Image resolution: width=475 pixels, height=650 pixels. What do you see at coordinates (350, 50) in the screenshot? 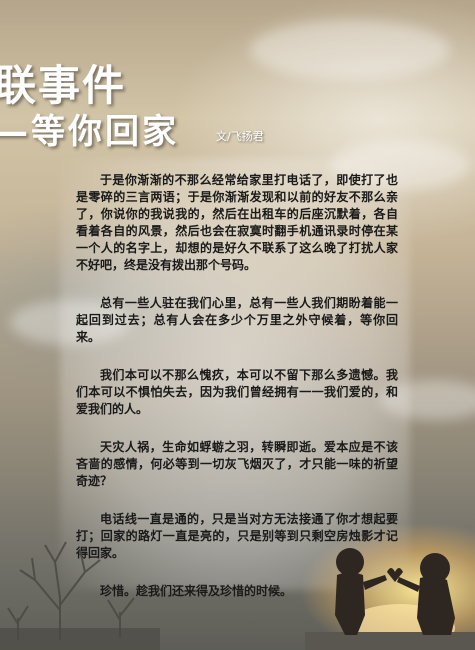
I see `cloud-decoration` at bounding box center [350, 50].